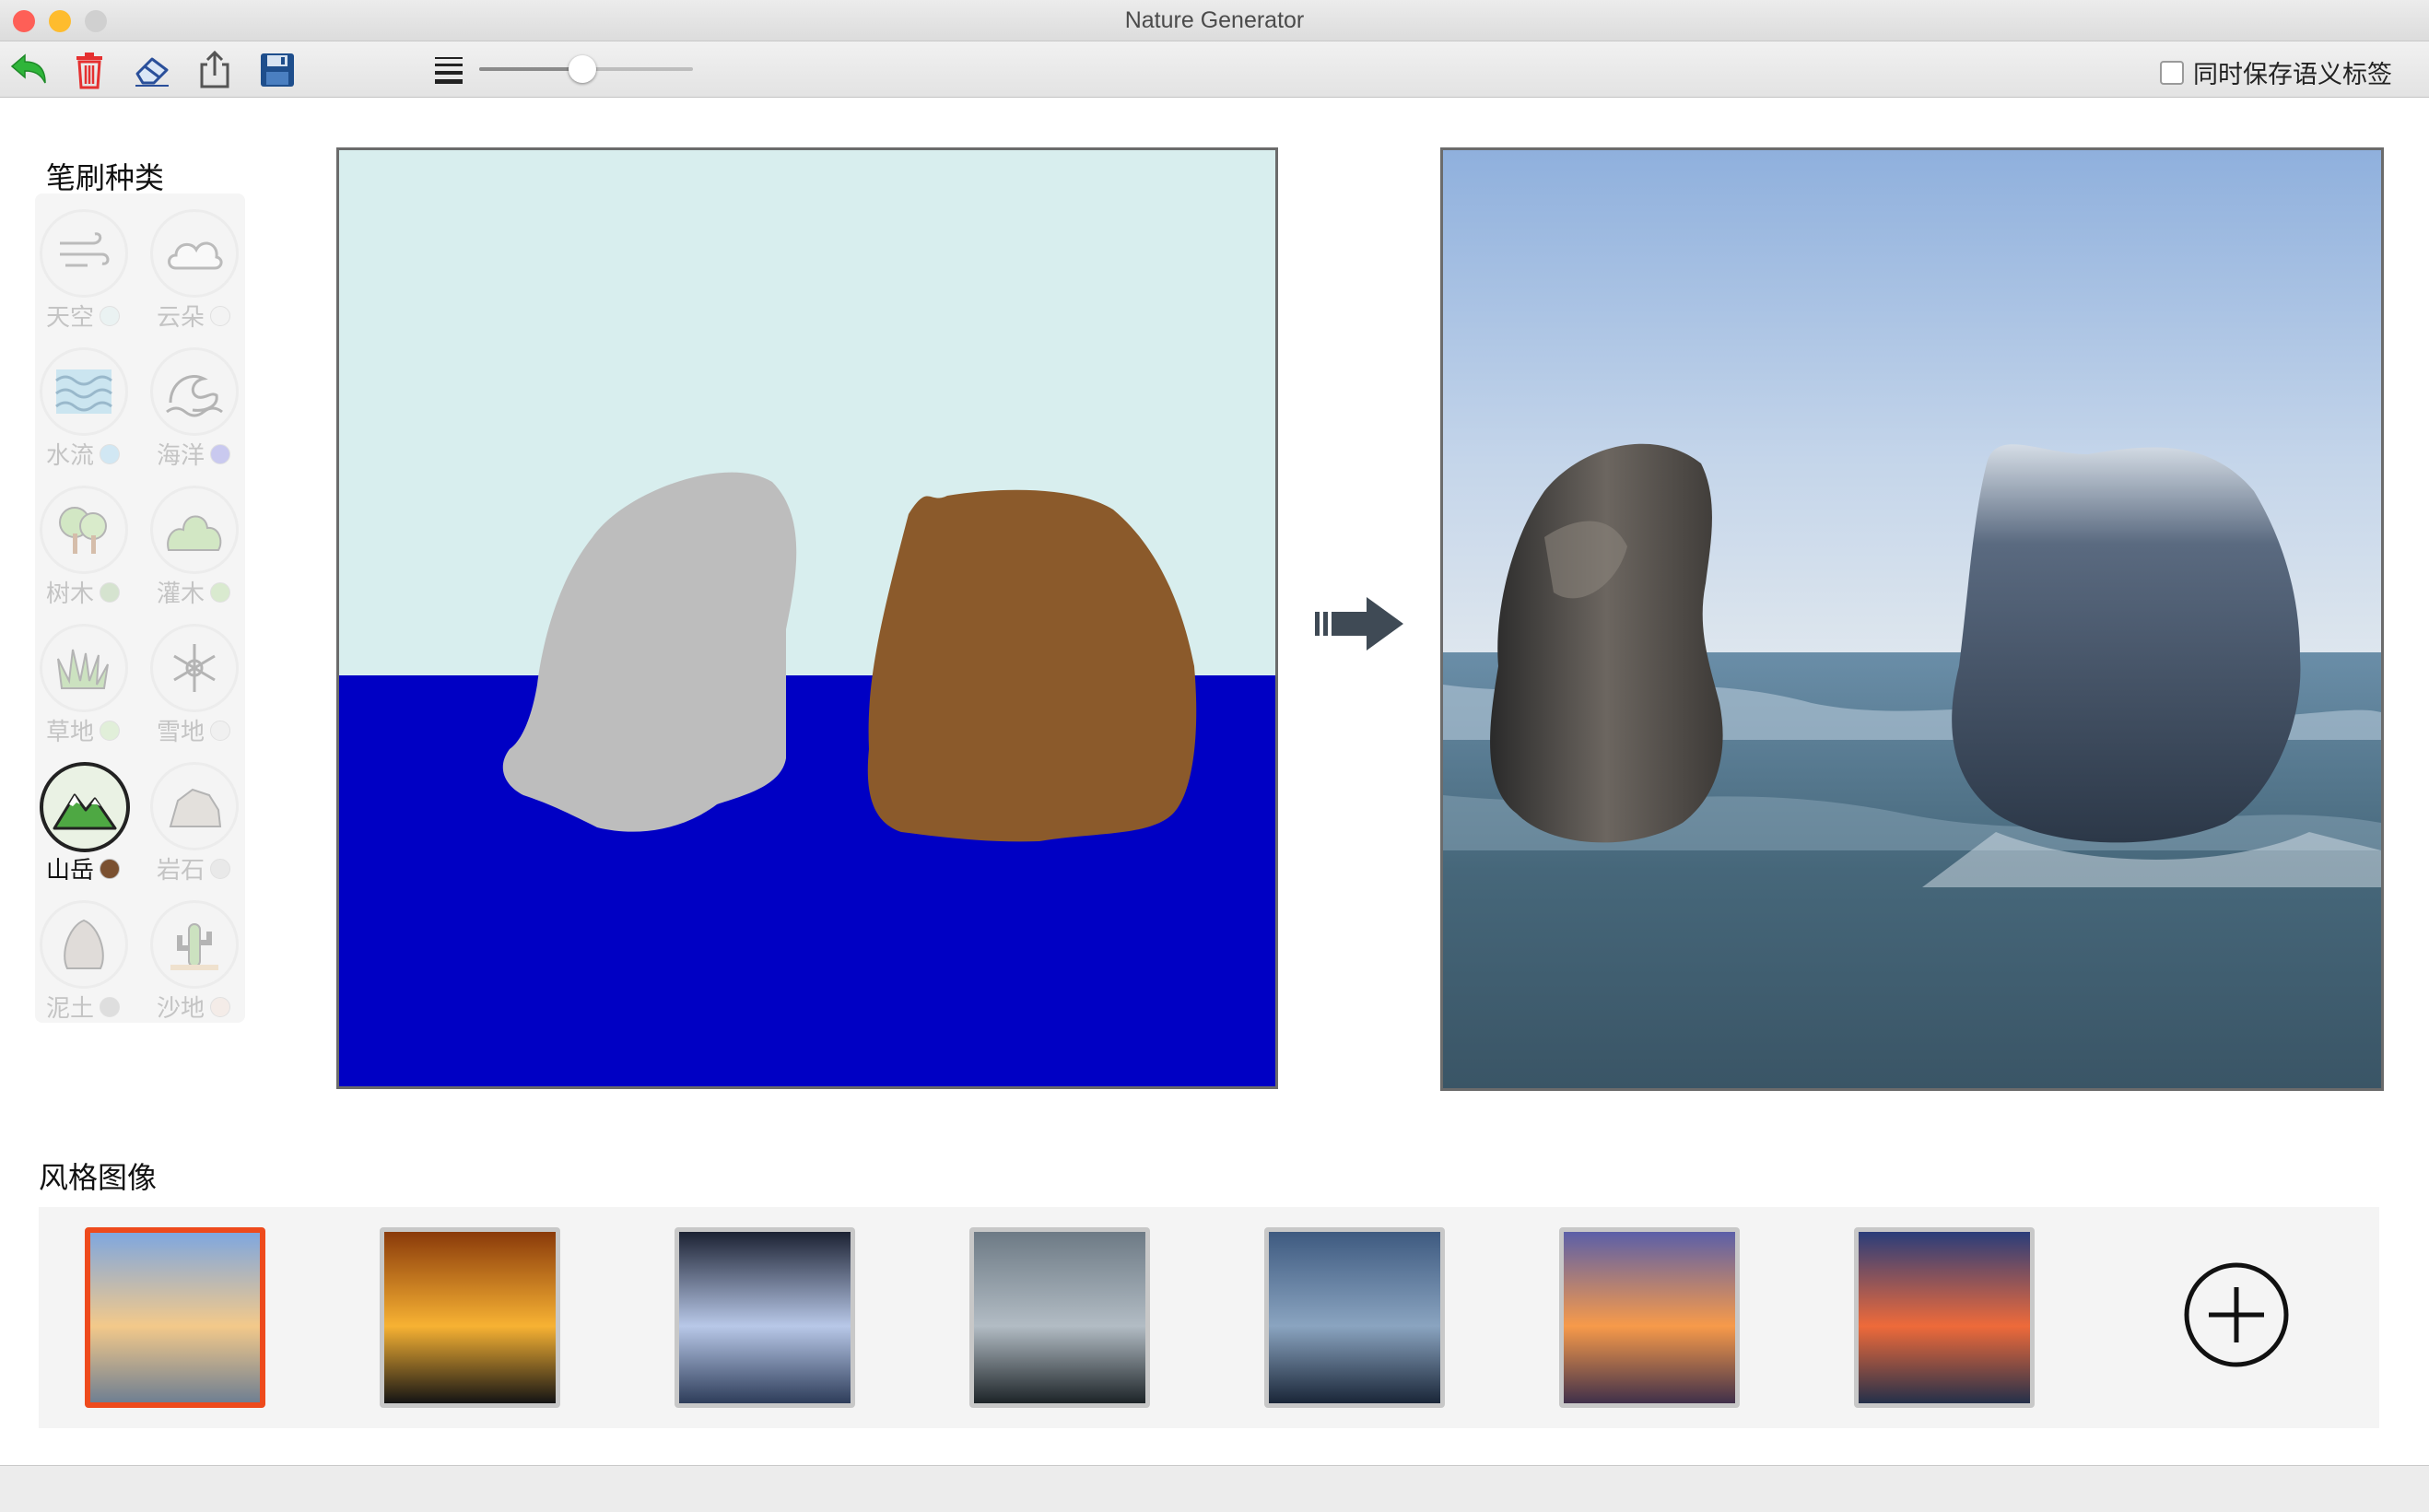  I want to click on share-icon, so click(214, 69).